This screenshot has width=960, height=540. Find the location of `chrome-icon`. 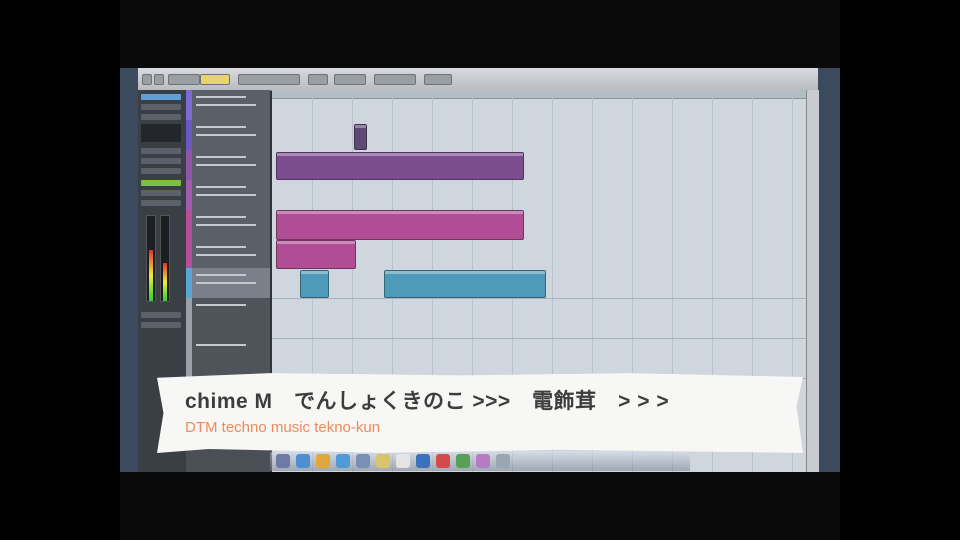

chrome-icon is located at coordinates (323, 461).